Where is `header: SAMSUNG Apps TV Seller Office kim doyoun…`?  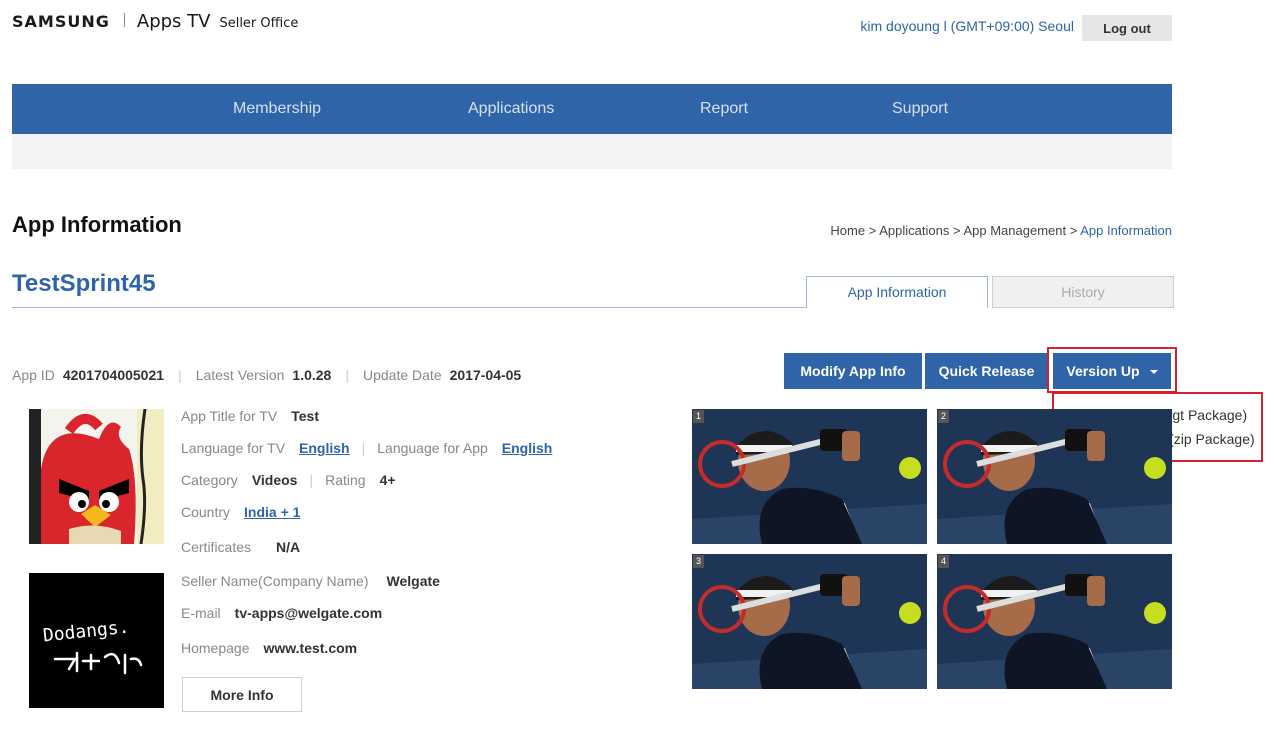 header: SAMSUNG Apps TV Seller Office kim doyoun… is located at coordinates (592, 25).